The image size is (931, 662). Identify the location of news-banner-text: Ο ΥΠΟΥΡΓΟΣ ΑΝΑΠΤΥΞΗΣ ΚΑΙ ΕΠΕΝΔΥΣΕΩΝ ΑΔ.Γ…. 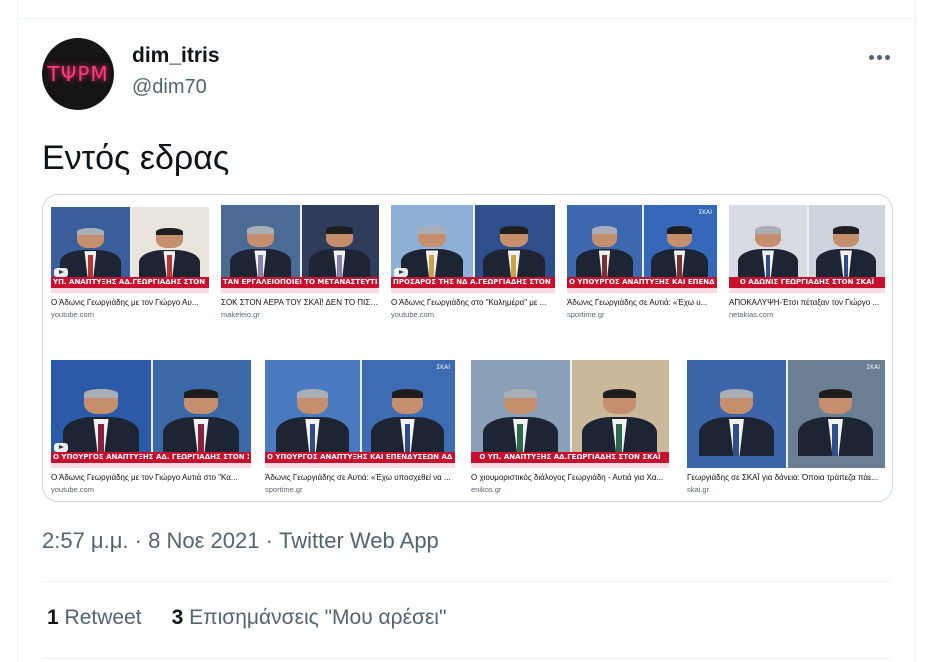
(360, 457).